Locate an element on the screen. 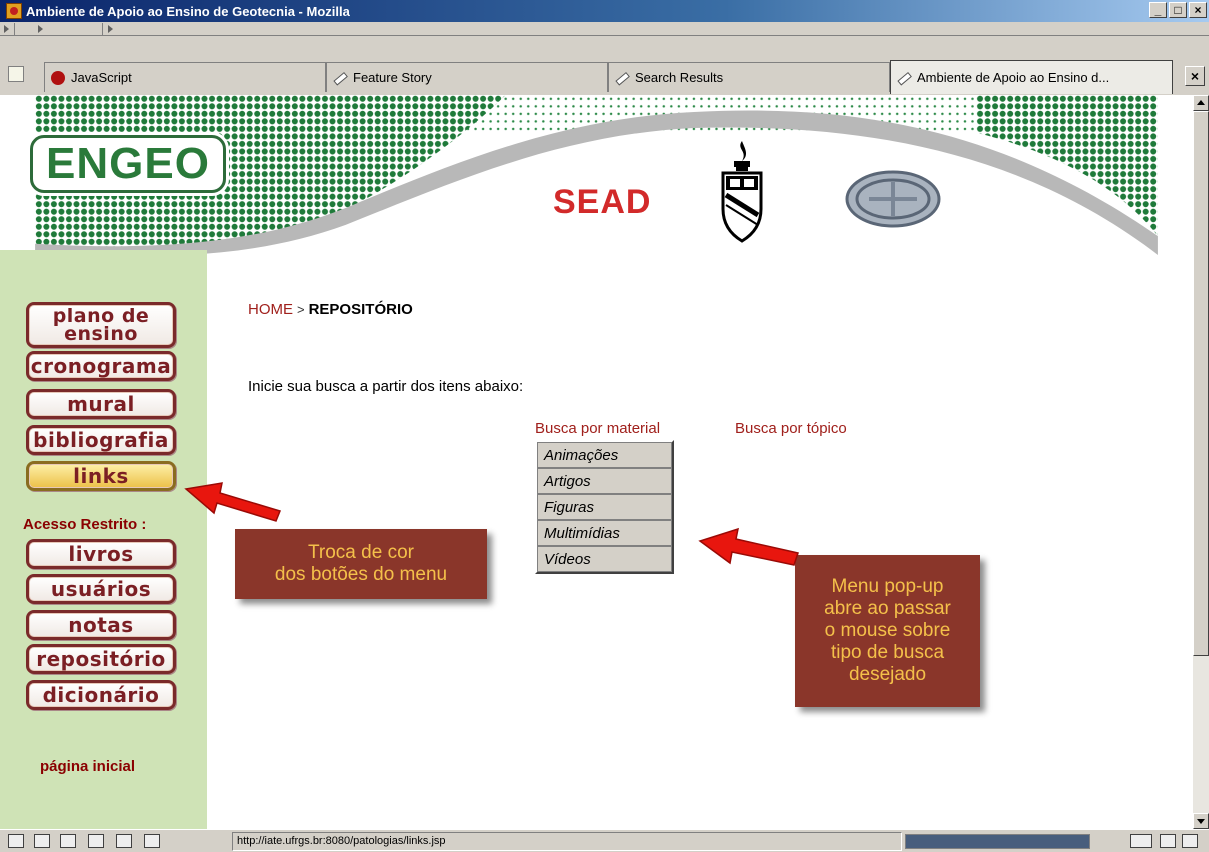  lock-icon is located at coordinates (1190, 841).